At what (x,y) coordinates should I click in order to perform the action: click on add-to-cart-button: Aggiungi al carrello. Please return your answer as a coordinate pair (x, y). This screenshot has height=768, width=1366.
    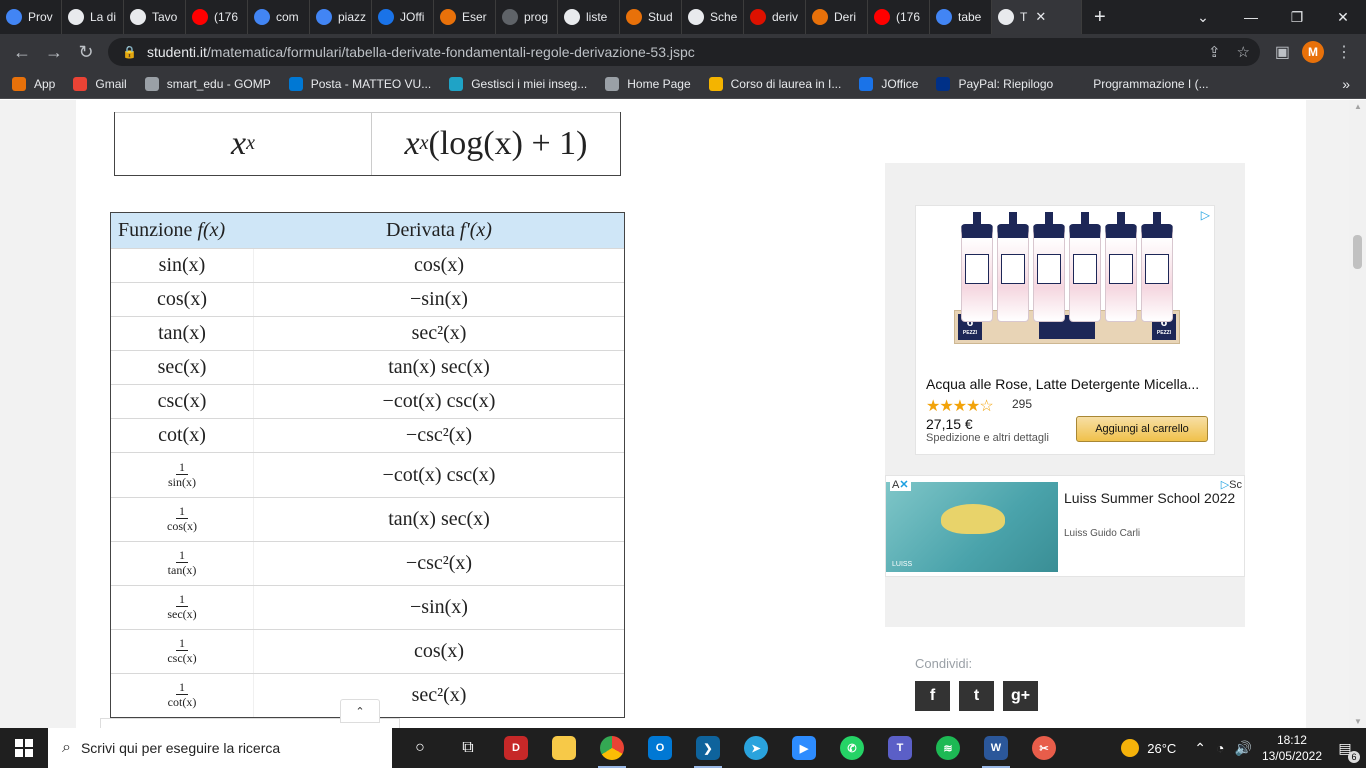
    Looking at the image, I should click on (1142, 429).